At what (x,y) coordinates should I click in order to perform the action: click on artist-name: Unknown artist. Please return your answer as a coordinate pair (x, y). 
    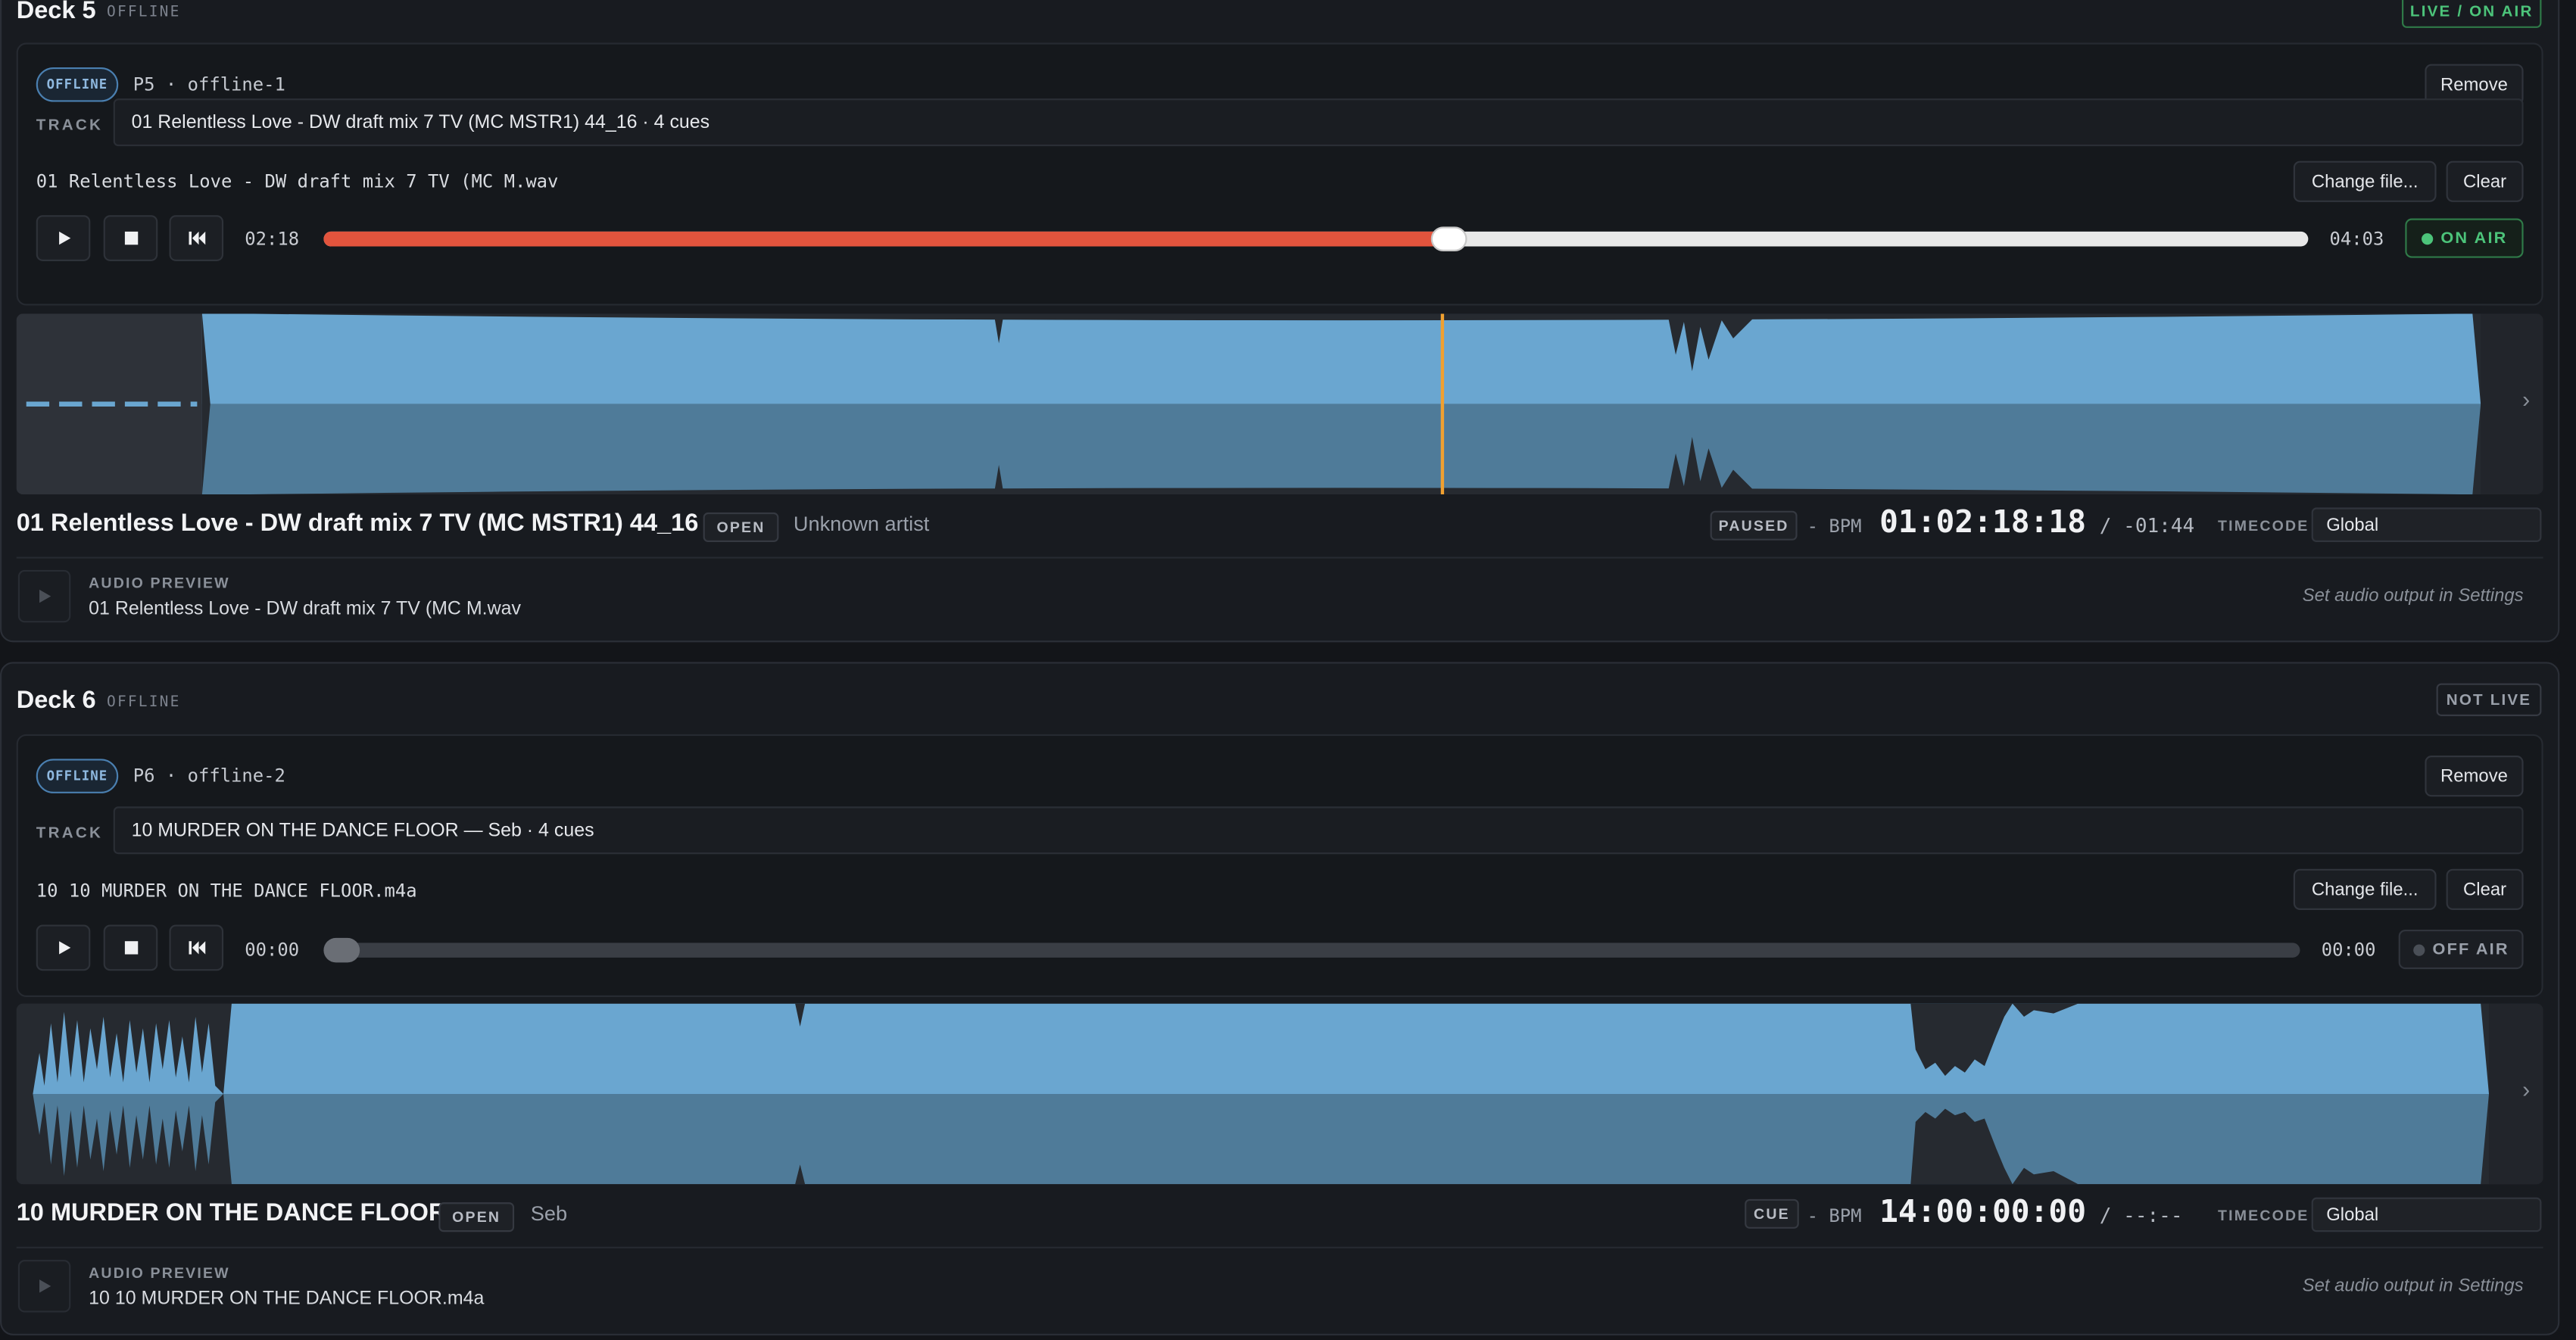
    Looking at the image, I should click on (861, 524).